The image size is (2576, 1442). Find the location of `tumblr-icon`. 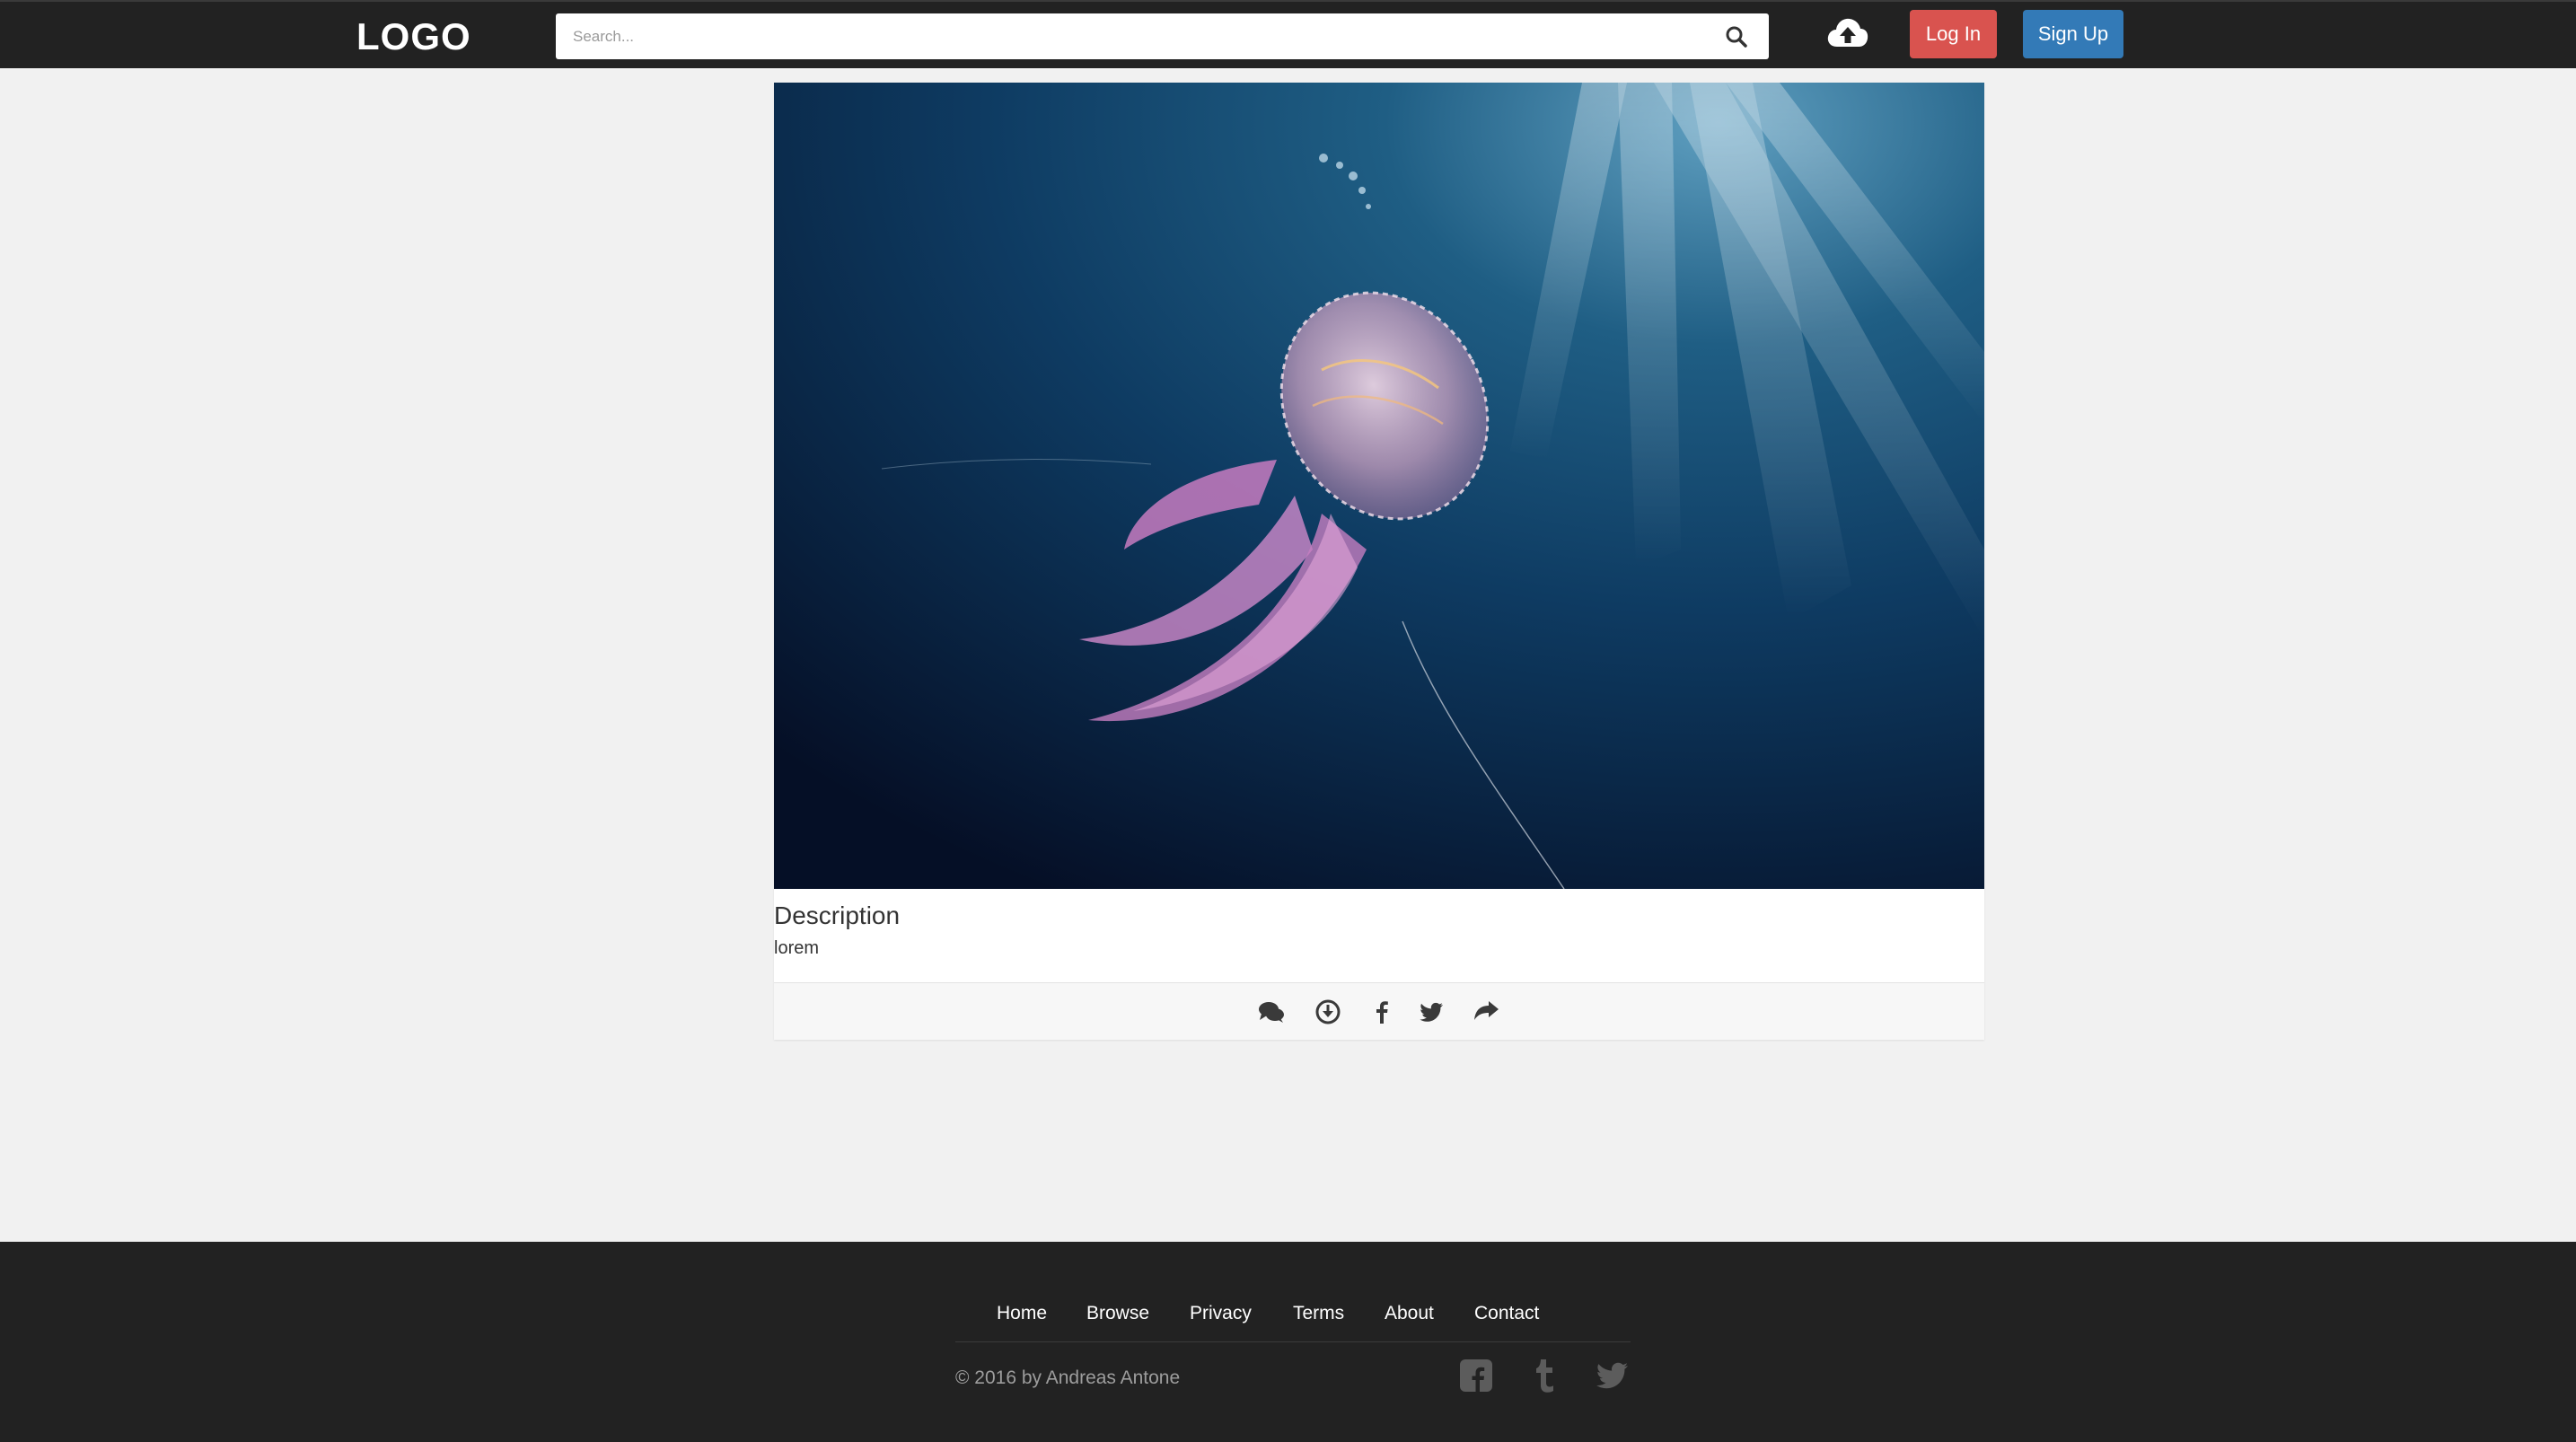

tumblr-icon is located at coordinates (1544, 1376).